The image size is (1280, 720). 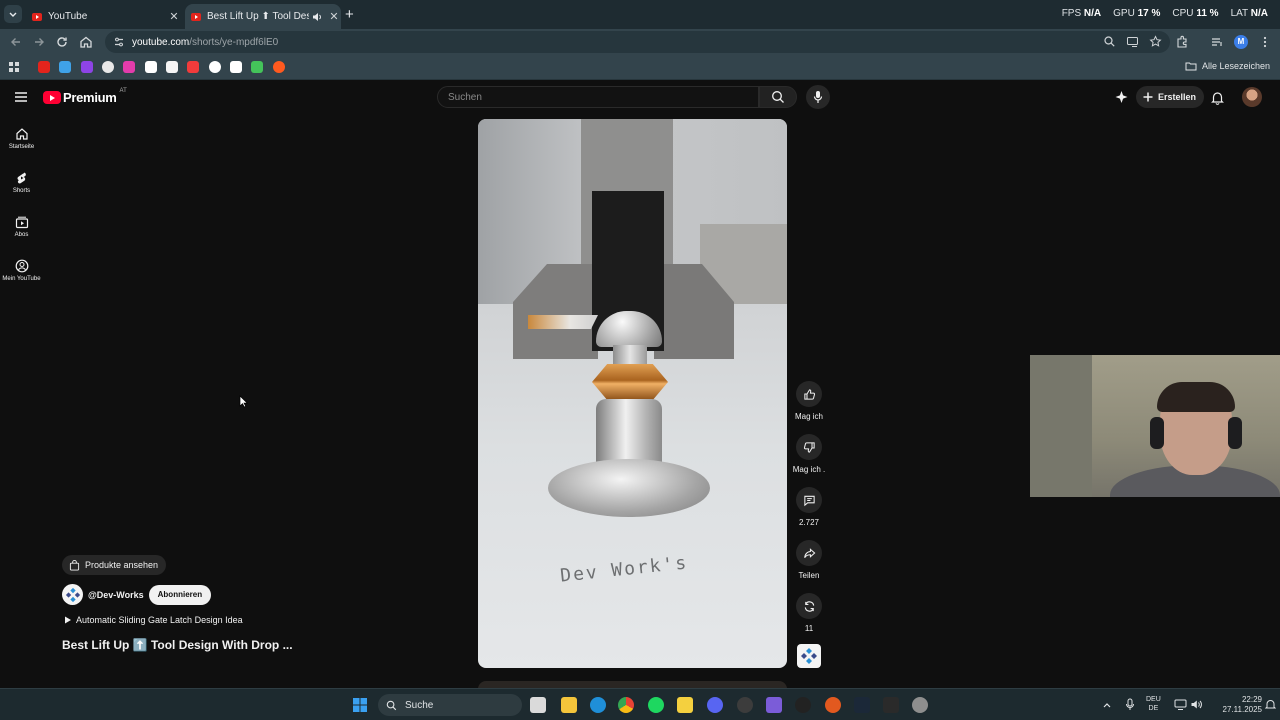 I want to click on site-settings-icon, so click(x=119, y=42).